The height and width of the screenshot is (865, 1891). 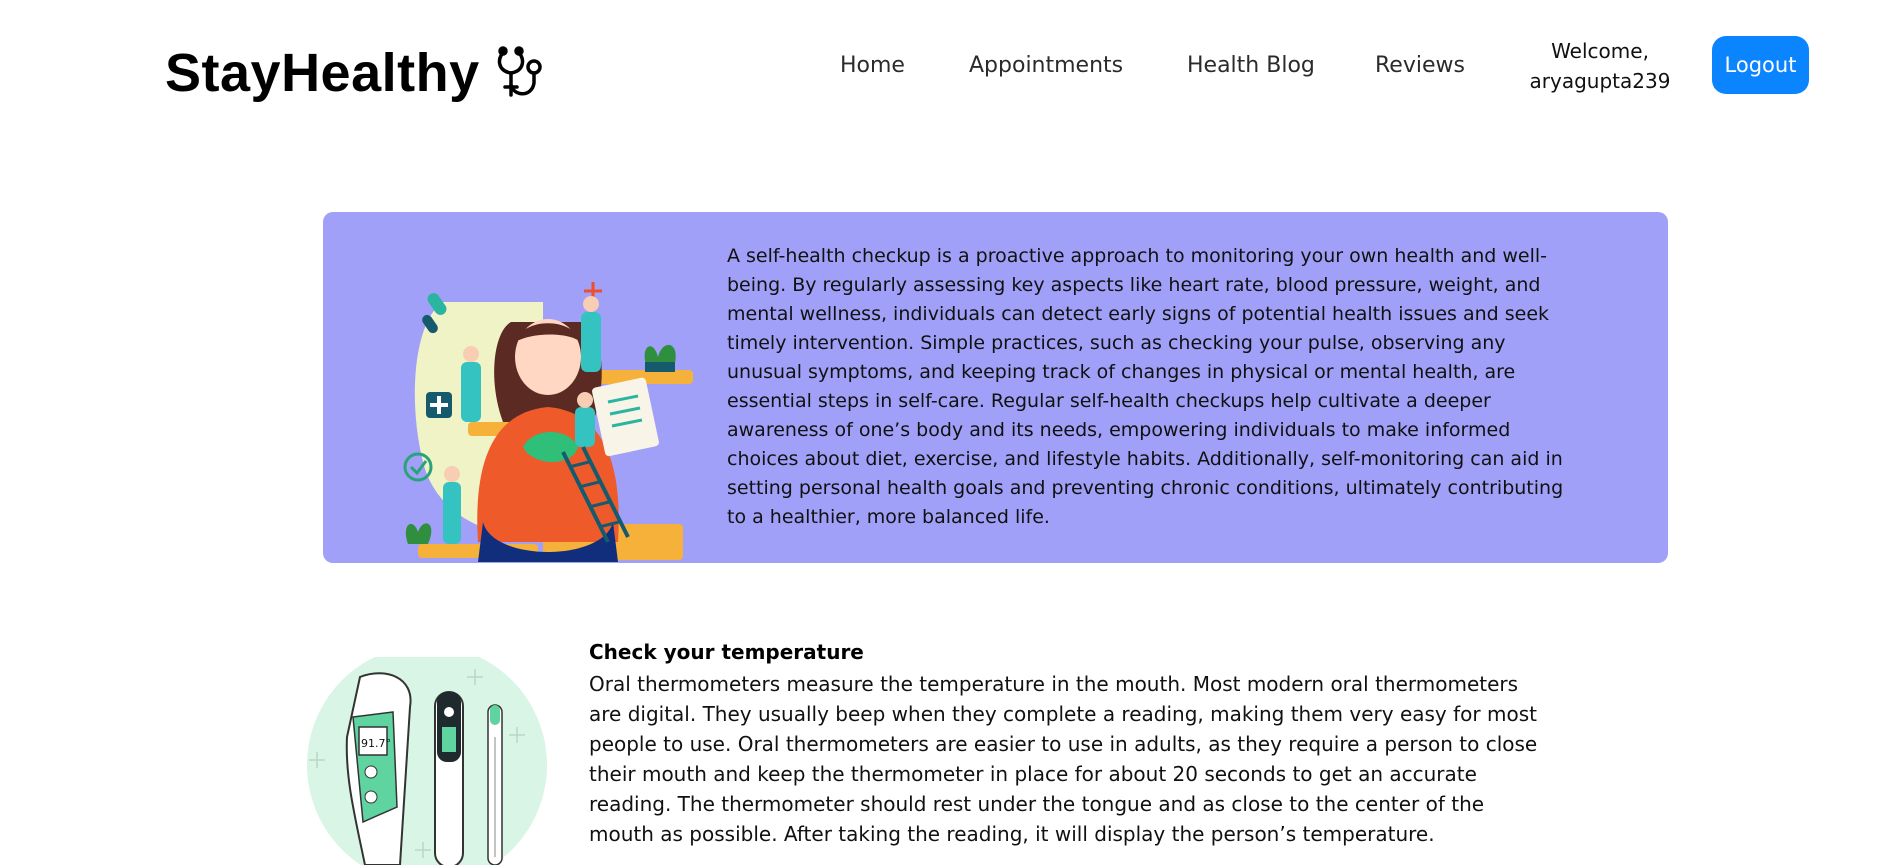 What do you see at coordinates (872, 66) in the screenshot?
I see `nav-home: Home` at bounding box center [872, 66].